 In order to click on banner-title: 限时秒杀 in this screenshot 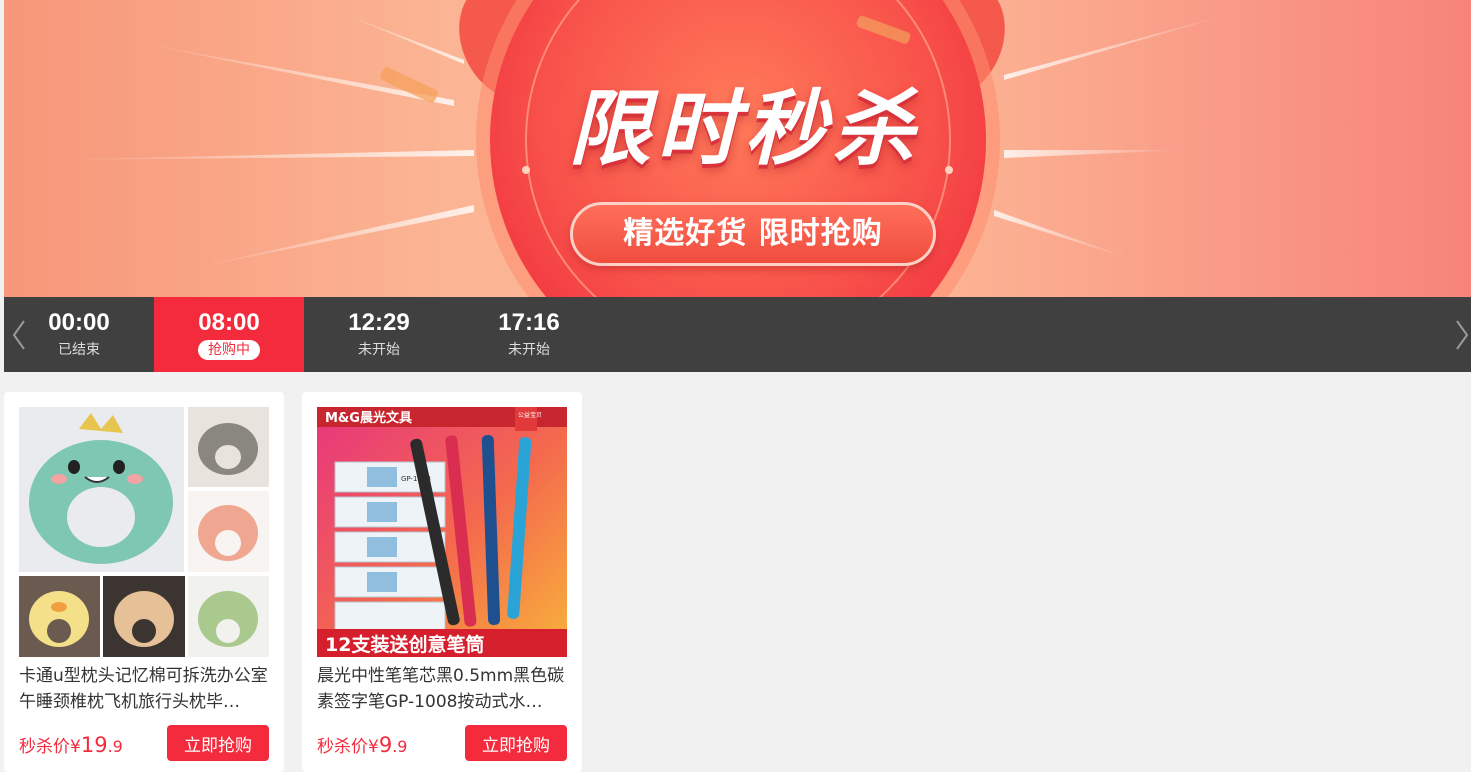, I will do `click(744, 129)`.